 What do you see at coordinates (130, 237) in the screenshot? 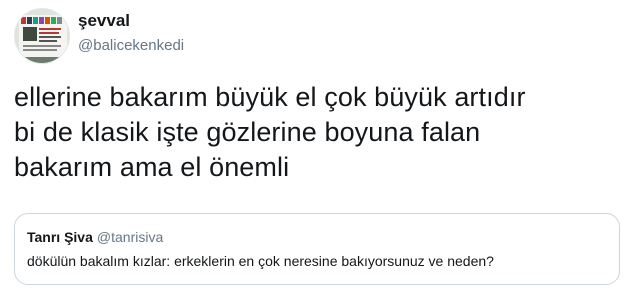
I see `quoted-user-handle: @tanrisiva` at bounding box center [130, 237].